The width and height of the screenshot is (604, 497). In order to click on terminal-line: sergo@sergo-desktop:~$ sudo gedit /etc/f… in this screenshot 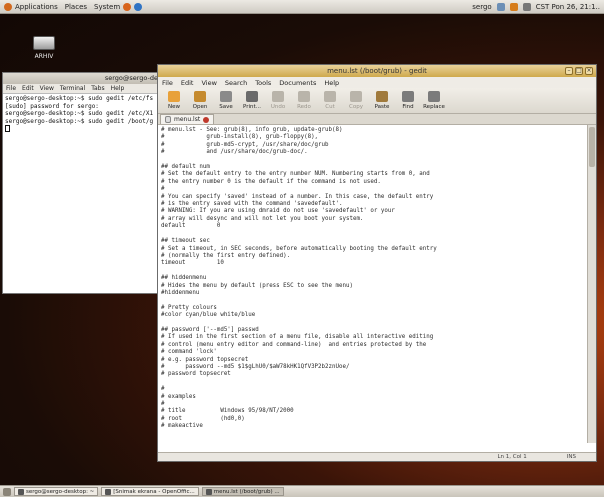, I will do `click(79, 98)`.